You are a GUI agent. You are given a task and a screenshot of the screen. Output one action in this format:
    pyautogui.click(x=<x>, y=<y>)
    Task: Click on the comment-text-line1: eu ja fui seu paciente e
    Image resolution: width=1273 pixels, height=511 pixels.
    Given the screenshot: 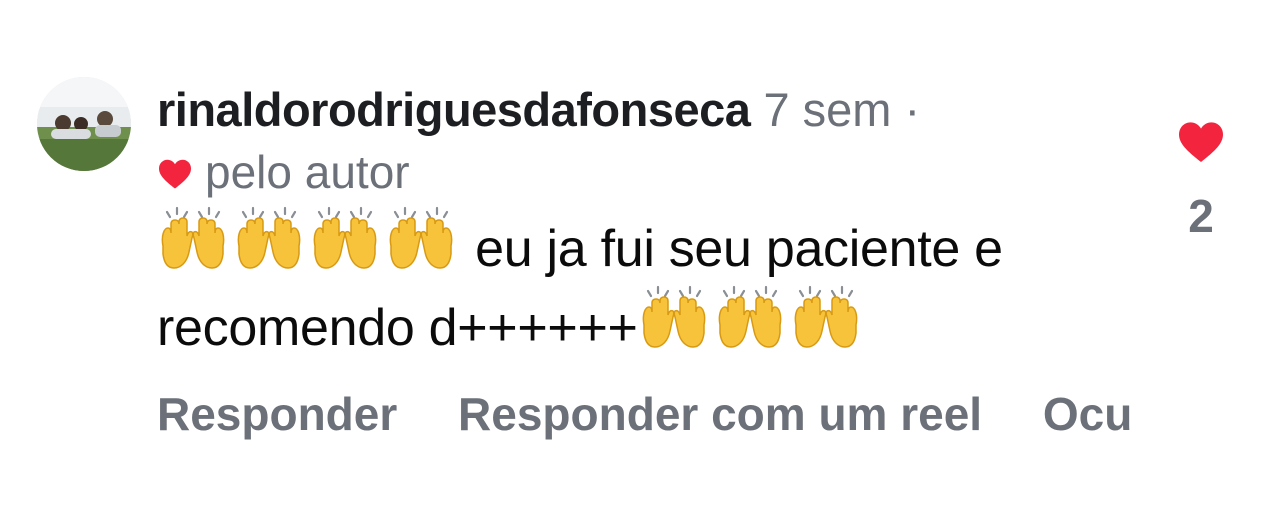 What is the action you would take?
    pyautogui.click(x=739, y=249)
    